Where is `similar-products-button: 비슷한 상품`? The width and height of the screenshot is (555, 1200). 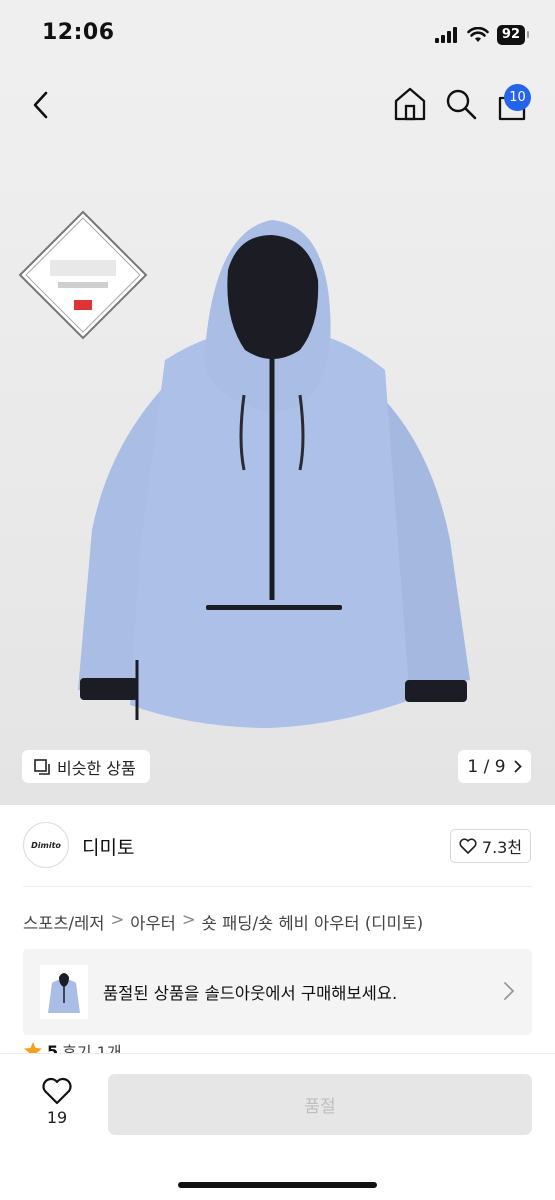 similar-products-button: 비슷한 상품 is located at coordinates (86, 766).